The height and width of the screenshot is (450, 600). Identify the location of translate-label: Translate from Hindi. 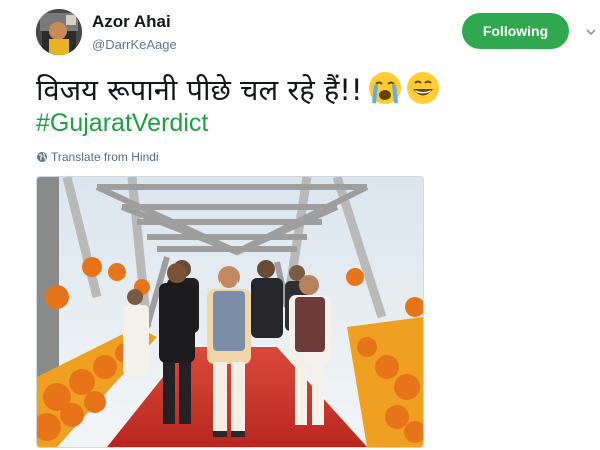
(105, 157).